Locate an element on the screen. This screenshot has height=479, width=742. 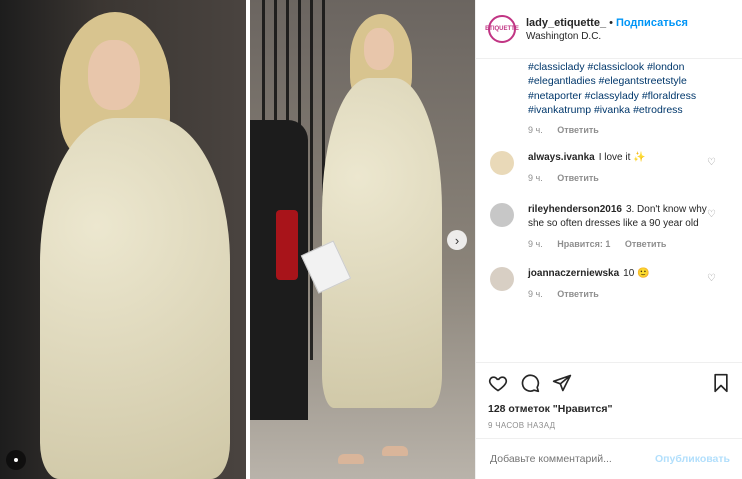
comment-input is located at coordinates (572, 459).